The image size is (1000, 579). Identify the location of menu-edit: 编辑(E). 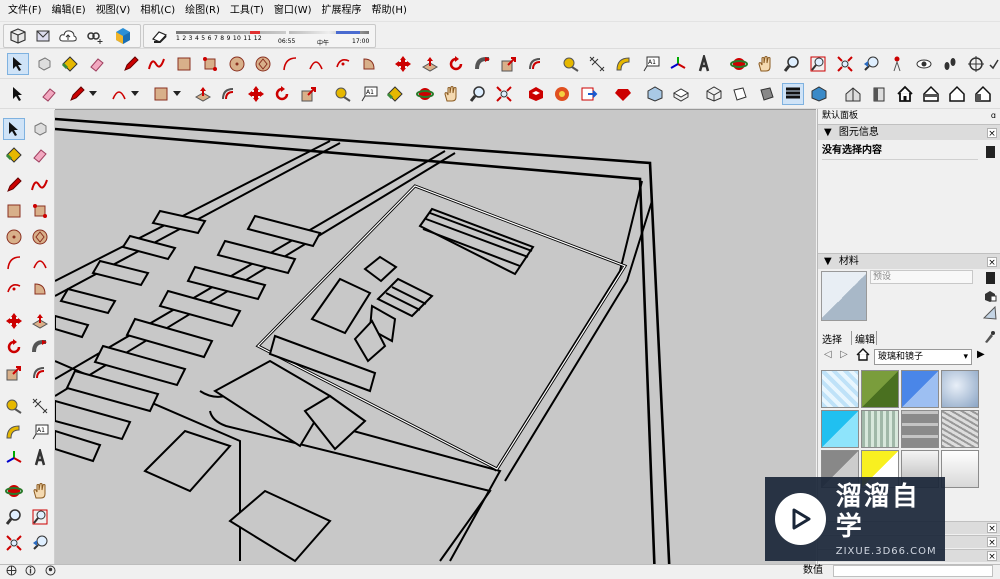
(69, 11).